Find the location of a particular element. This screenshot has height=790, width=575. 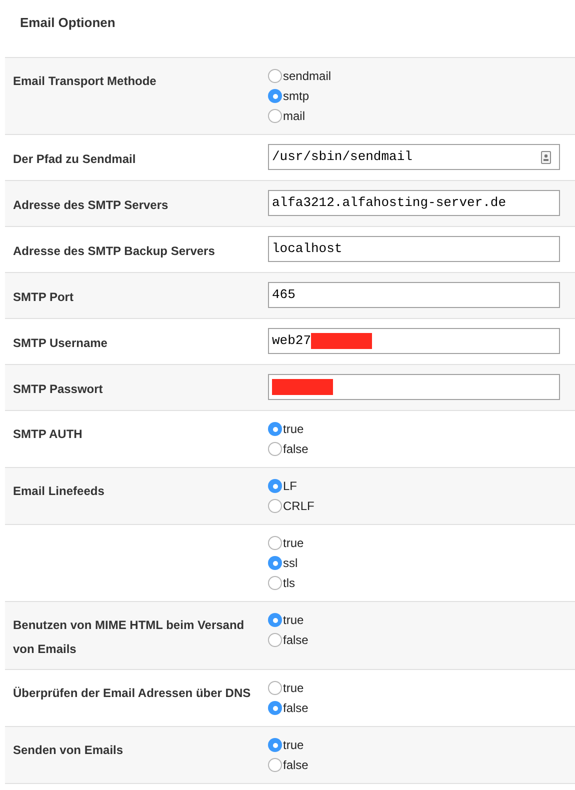

option-label: LF is located at coordinates (290, 486).